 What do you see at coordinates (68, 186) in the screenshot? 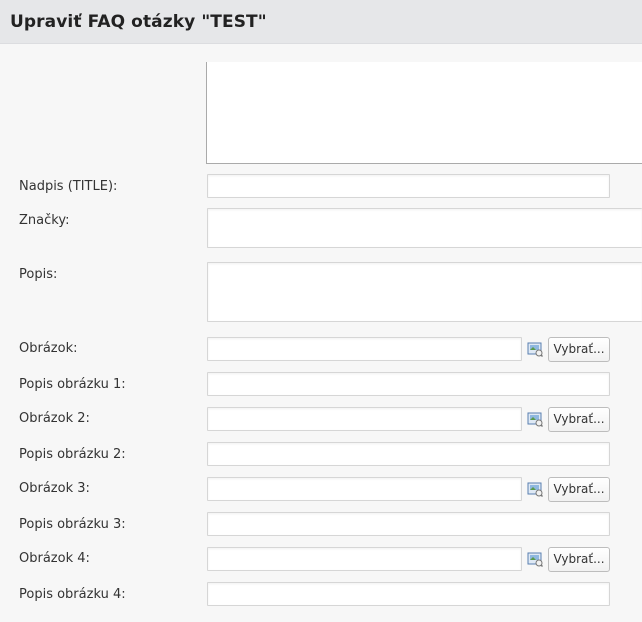
I see `title-label: Nadpis (TITLE):` at bounding box center [68, 186].